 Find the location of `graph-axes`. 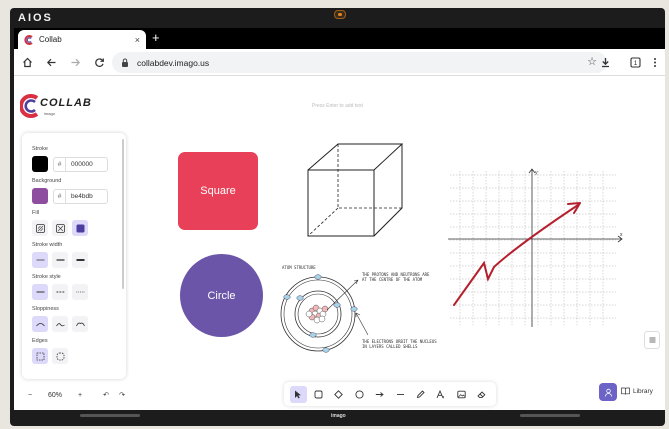

graph-axes is located at coordinates (535, 247).